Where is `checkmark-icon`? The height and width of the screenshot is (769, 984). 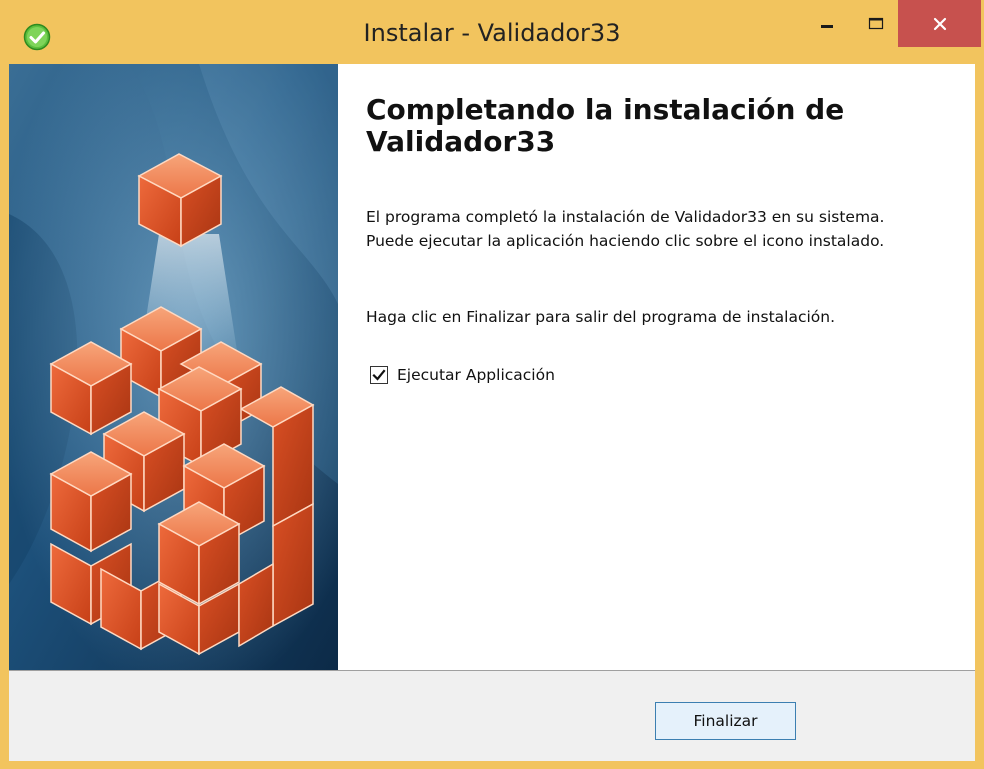 checkmark-icon is located at coordinates (379, 375).